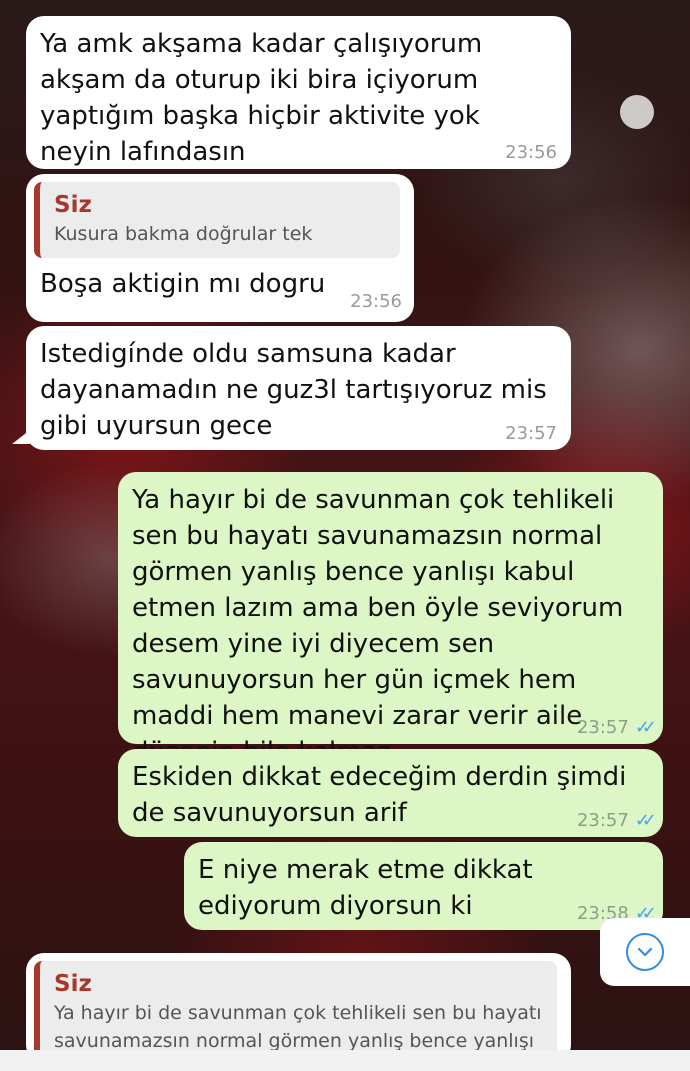 The image size is (690, 1071). I want to click on scroll-to-bottom-button, so click(645, 952).